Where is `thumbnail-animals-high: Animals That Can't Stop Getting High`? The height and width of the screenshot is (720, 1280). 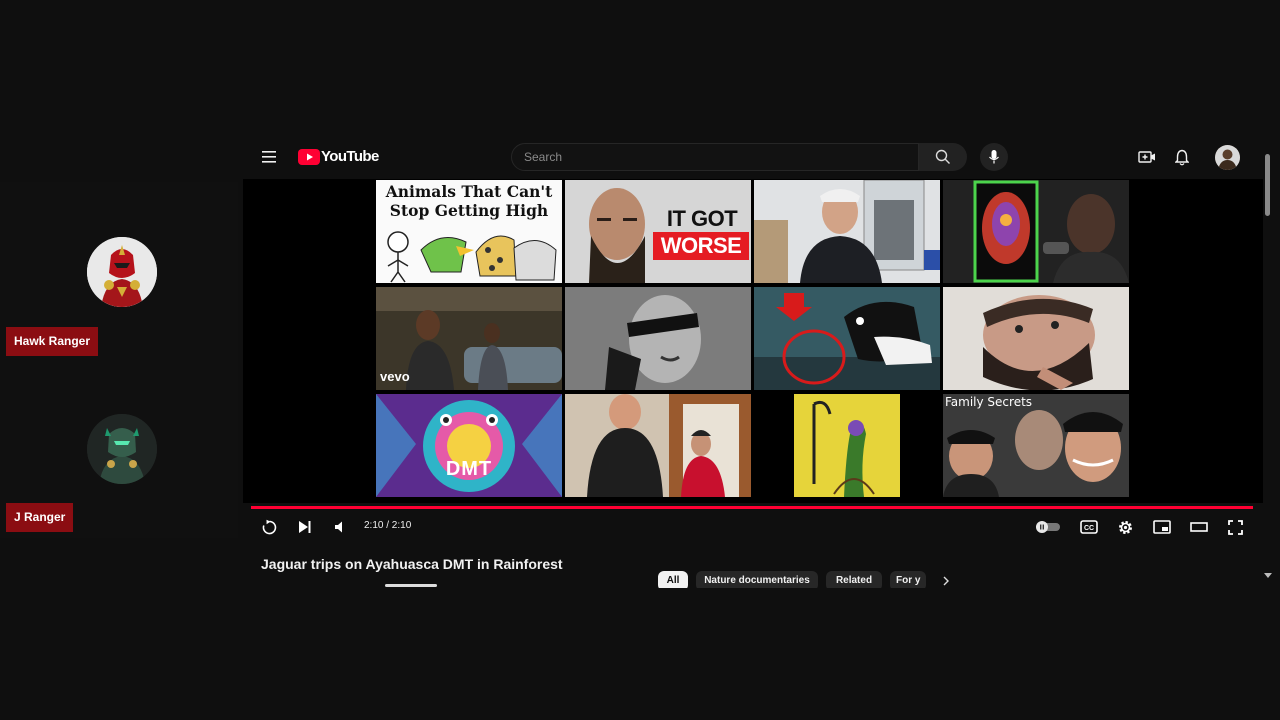
thumbnail-animals-high: Animals That Can't Stop Getting High is located at coordinates (469, 231).